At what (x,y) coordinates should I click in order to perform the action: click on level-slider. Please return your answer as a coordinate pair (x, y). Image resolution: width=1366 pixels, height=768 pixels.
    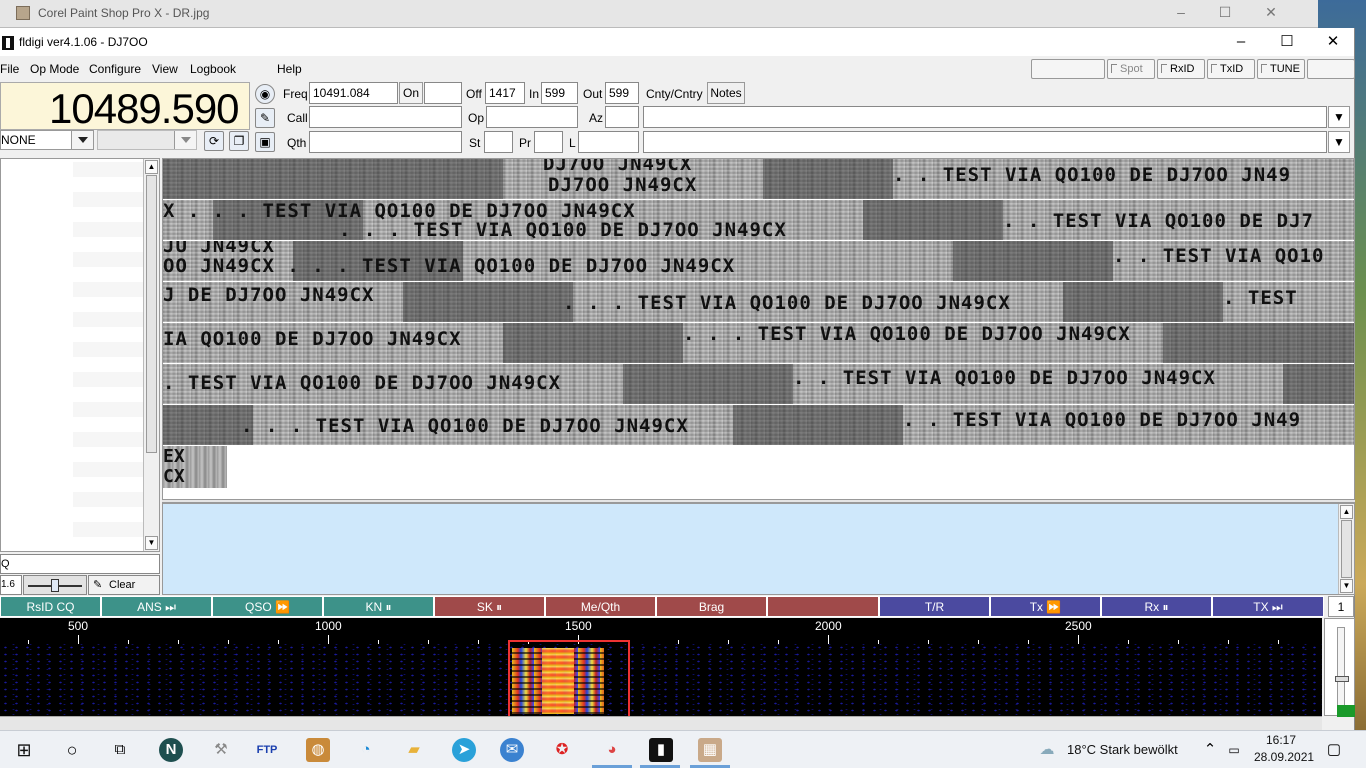
    Looking at the image, I should click on (1342, 670).